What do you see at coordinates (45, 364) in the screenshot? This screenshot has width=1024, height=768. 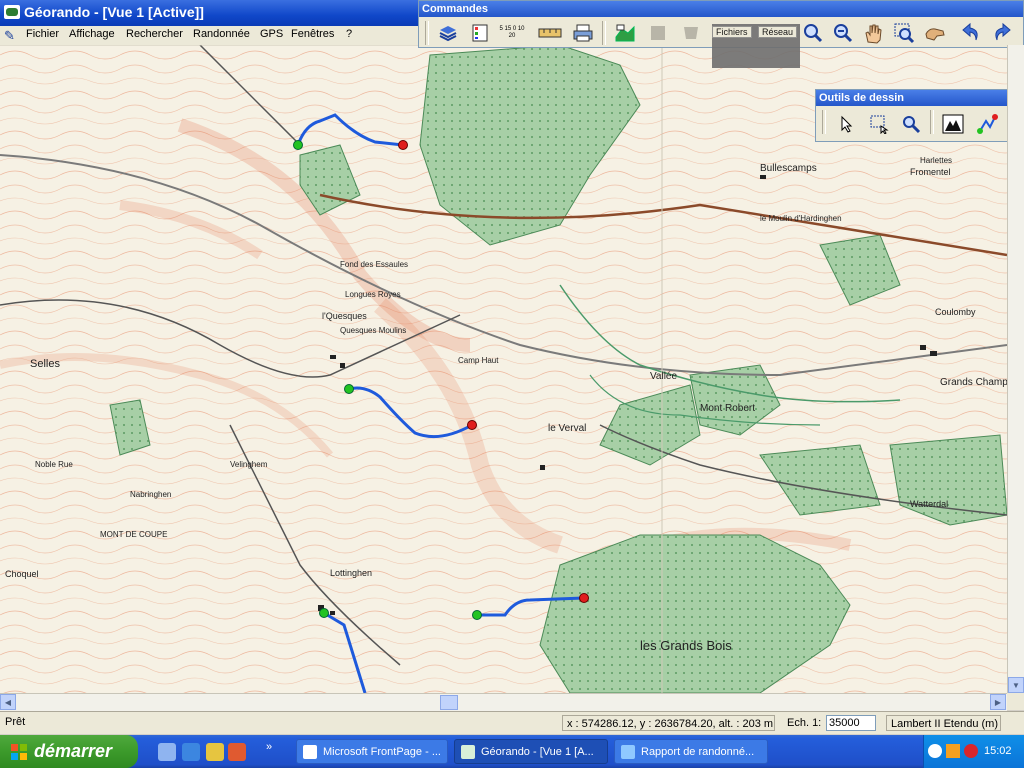 I see `map-label: Selles` at bounding box center [45, 364].